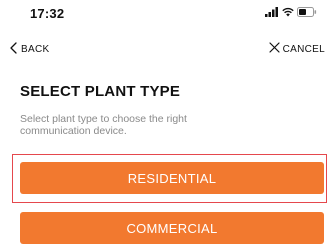 This screenshot has height=250, width=331. I want to click on close-icon, so click(274, 49).